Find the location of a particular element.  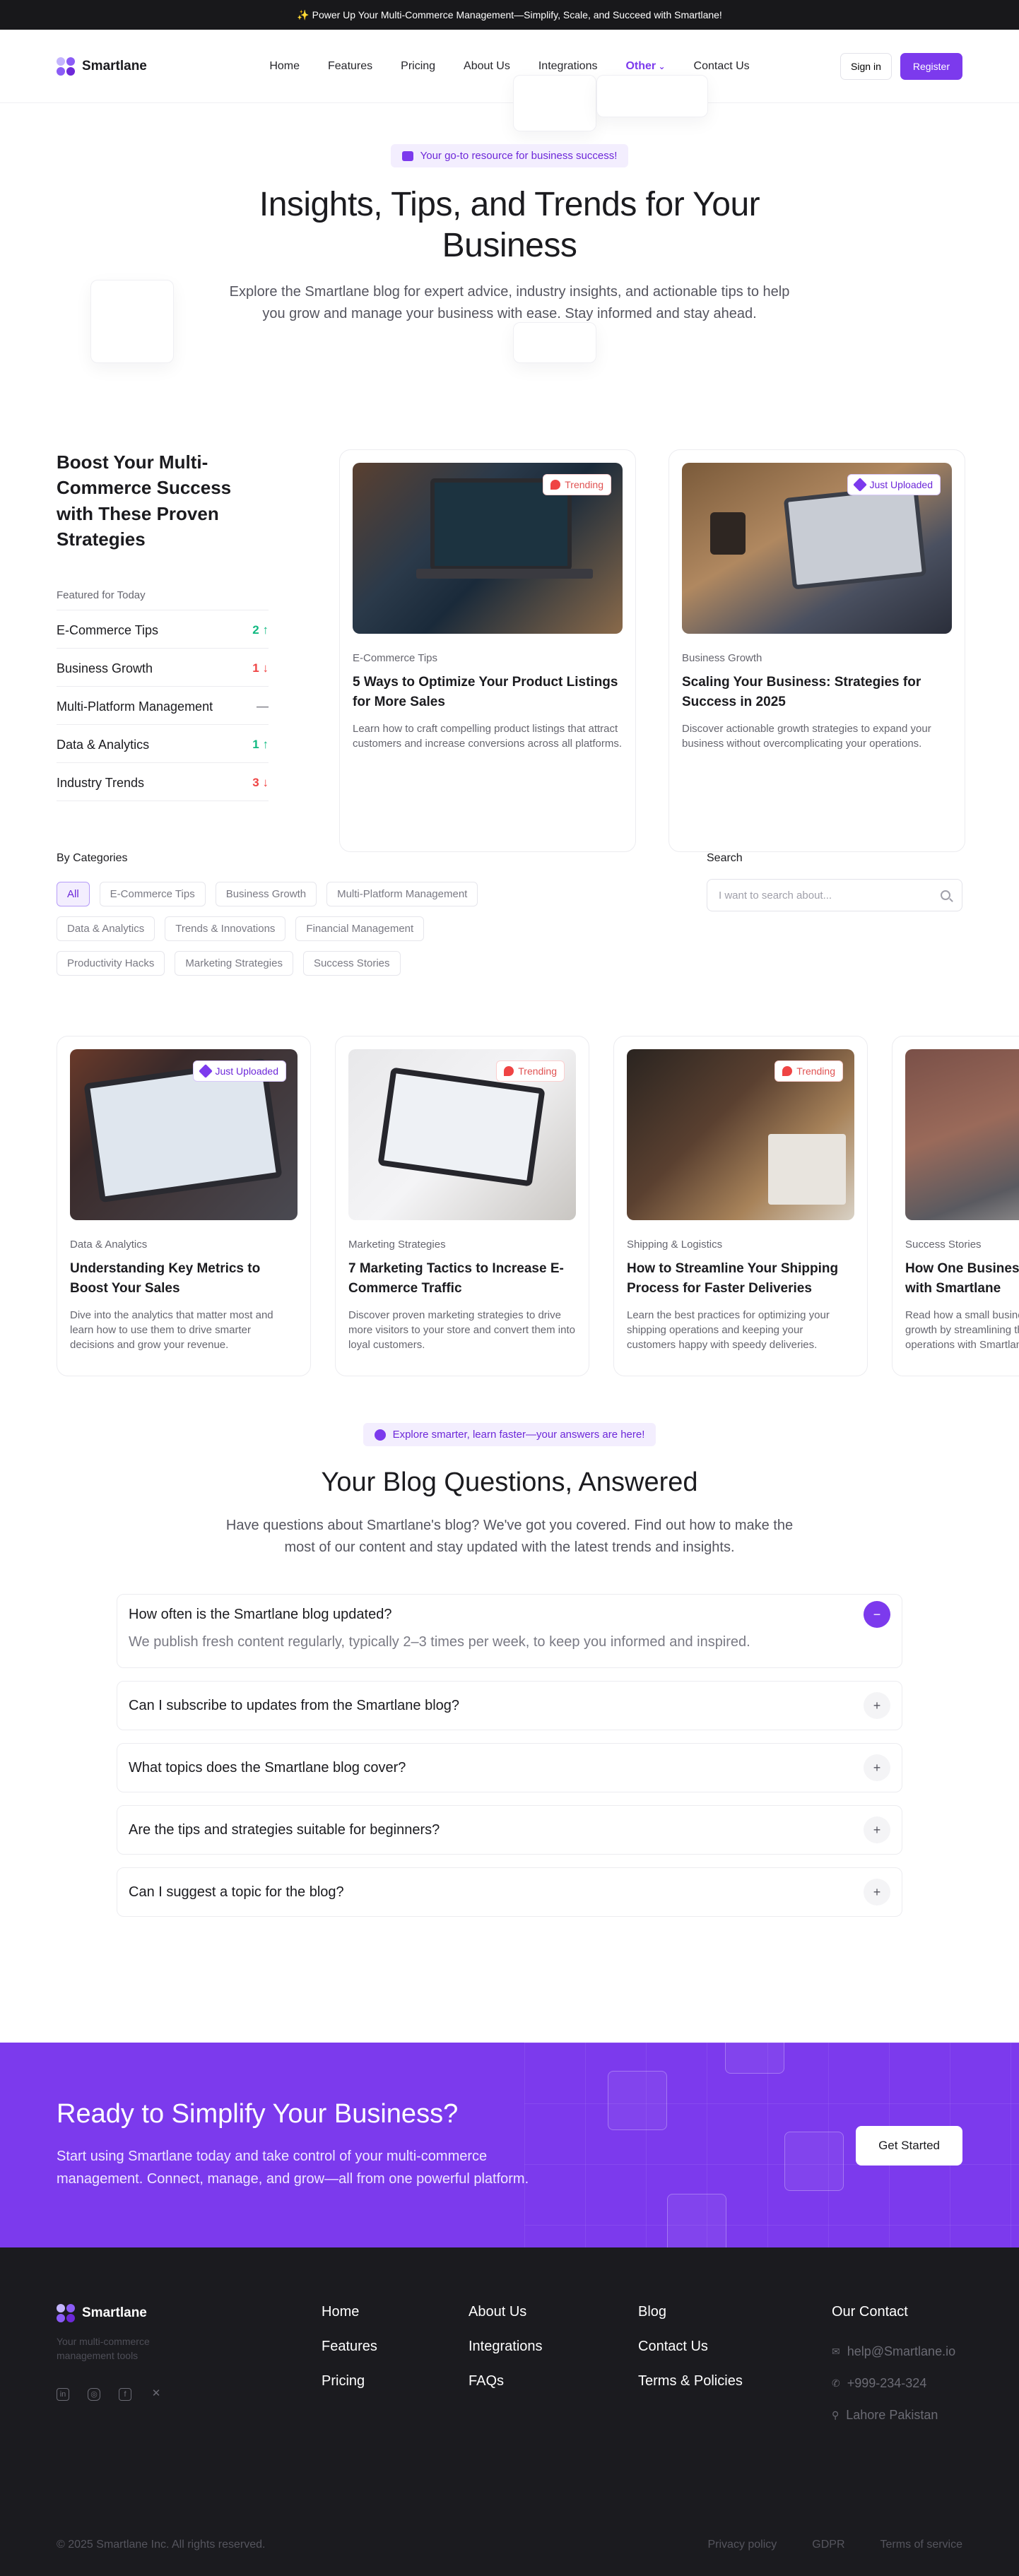

chip-all: All is located at coordinates (73, 894).